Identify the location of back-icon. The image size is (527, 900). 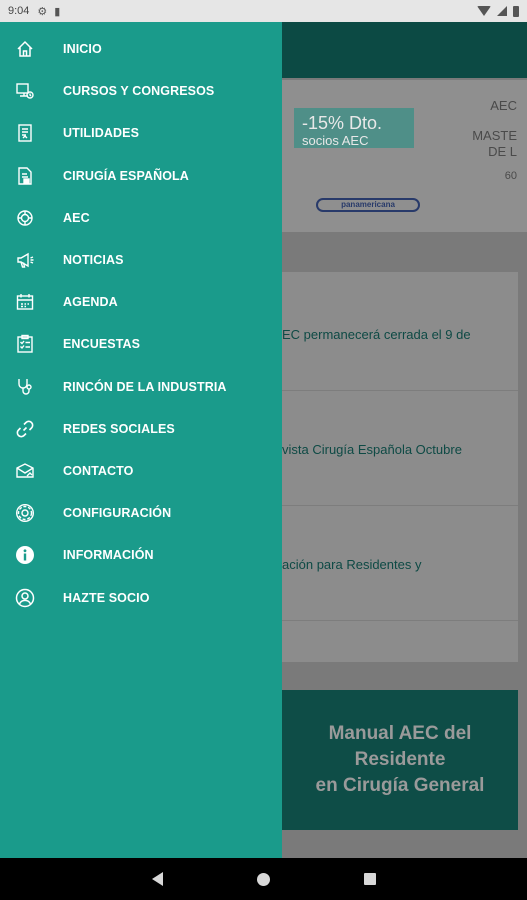
(157, 879).